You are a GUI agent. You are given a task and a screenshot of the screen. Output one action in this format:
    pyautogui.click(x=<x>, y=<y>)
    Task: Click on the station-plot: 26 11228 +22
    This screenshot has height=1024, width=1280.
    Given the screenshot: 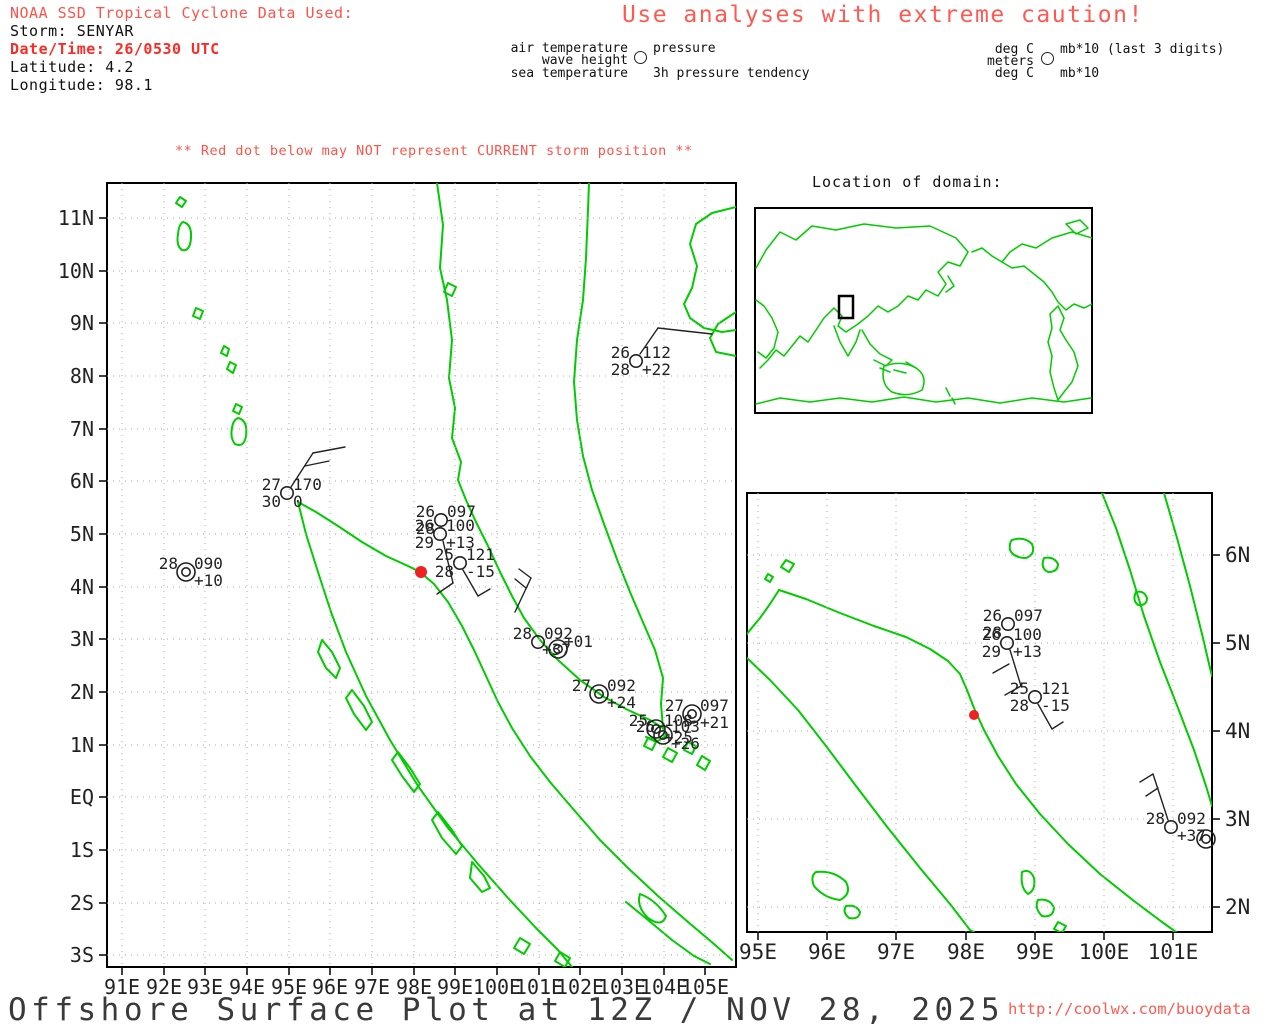 What is the action you would take?
    pyautogui.click(x=662, y=353)
    